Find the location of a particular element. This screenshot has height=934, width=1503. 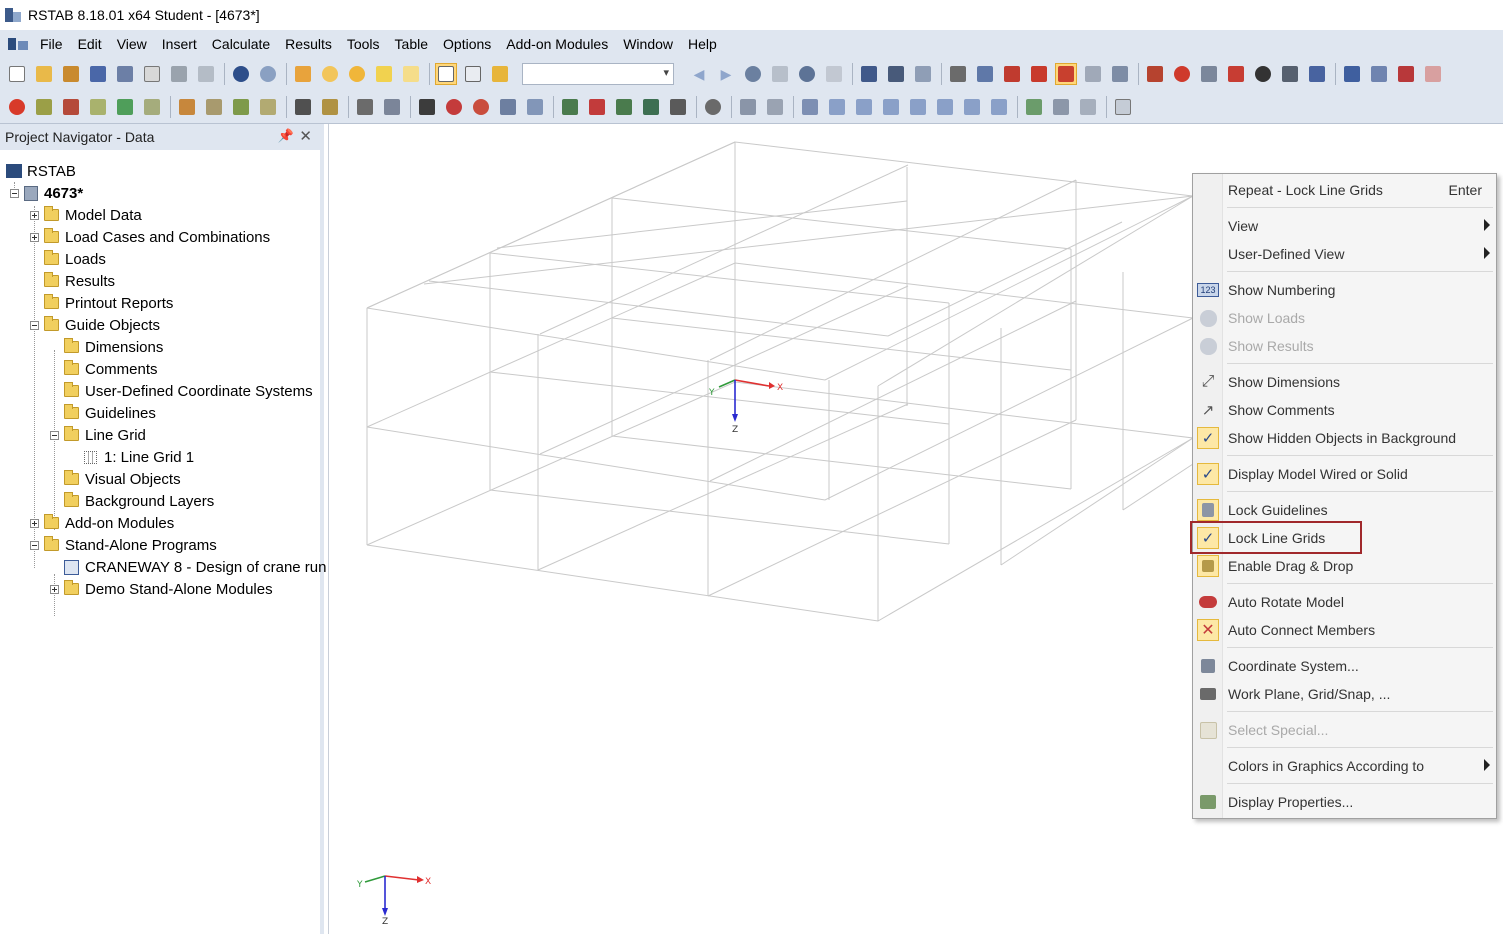

snap-object-icon is located at coordinates (1039, 74).